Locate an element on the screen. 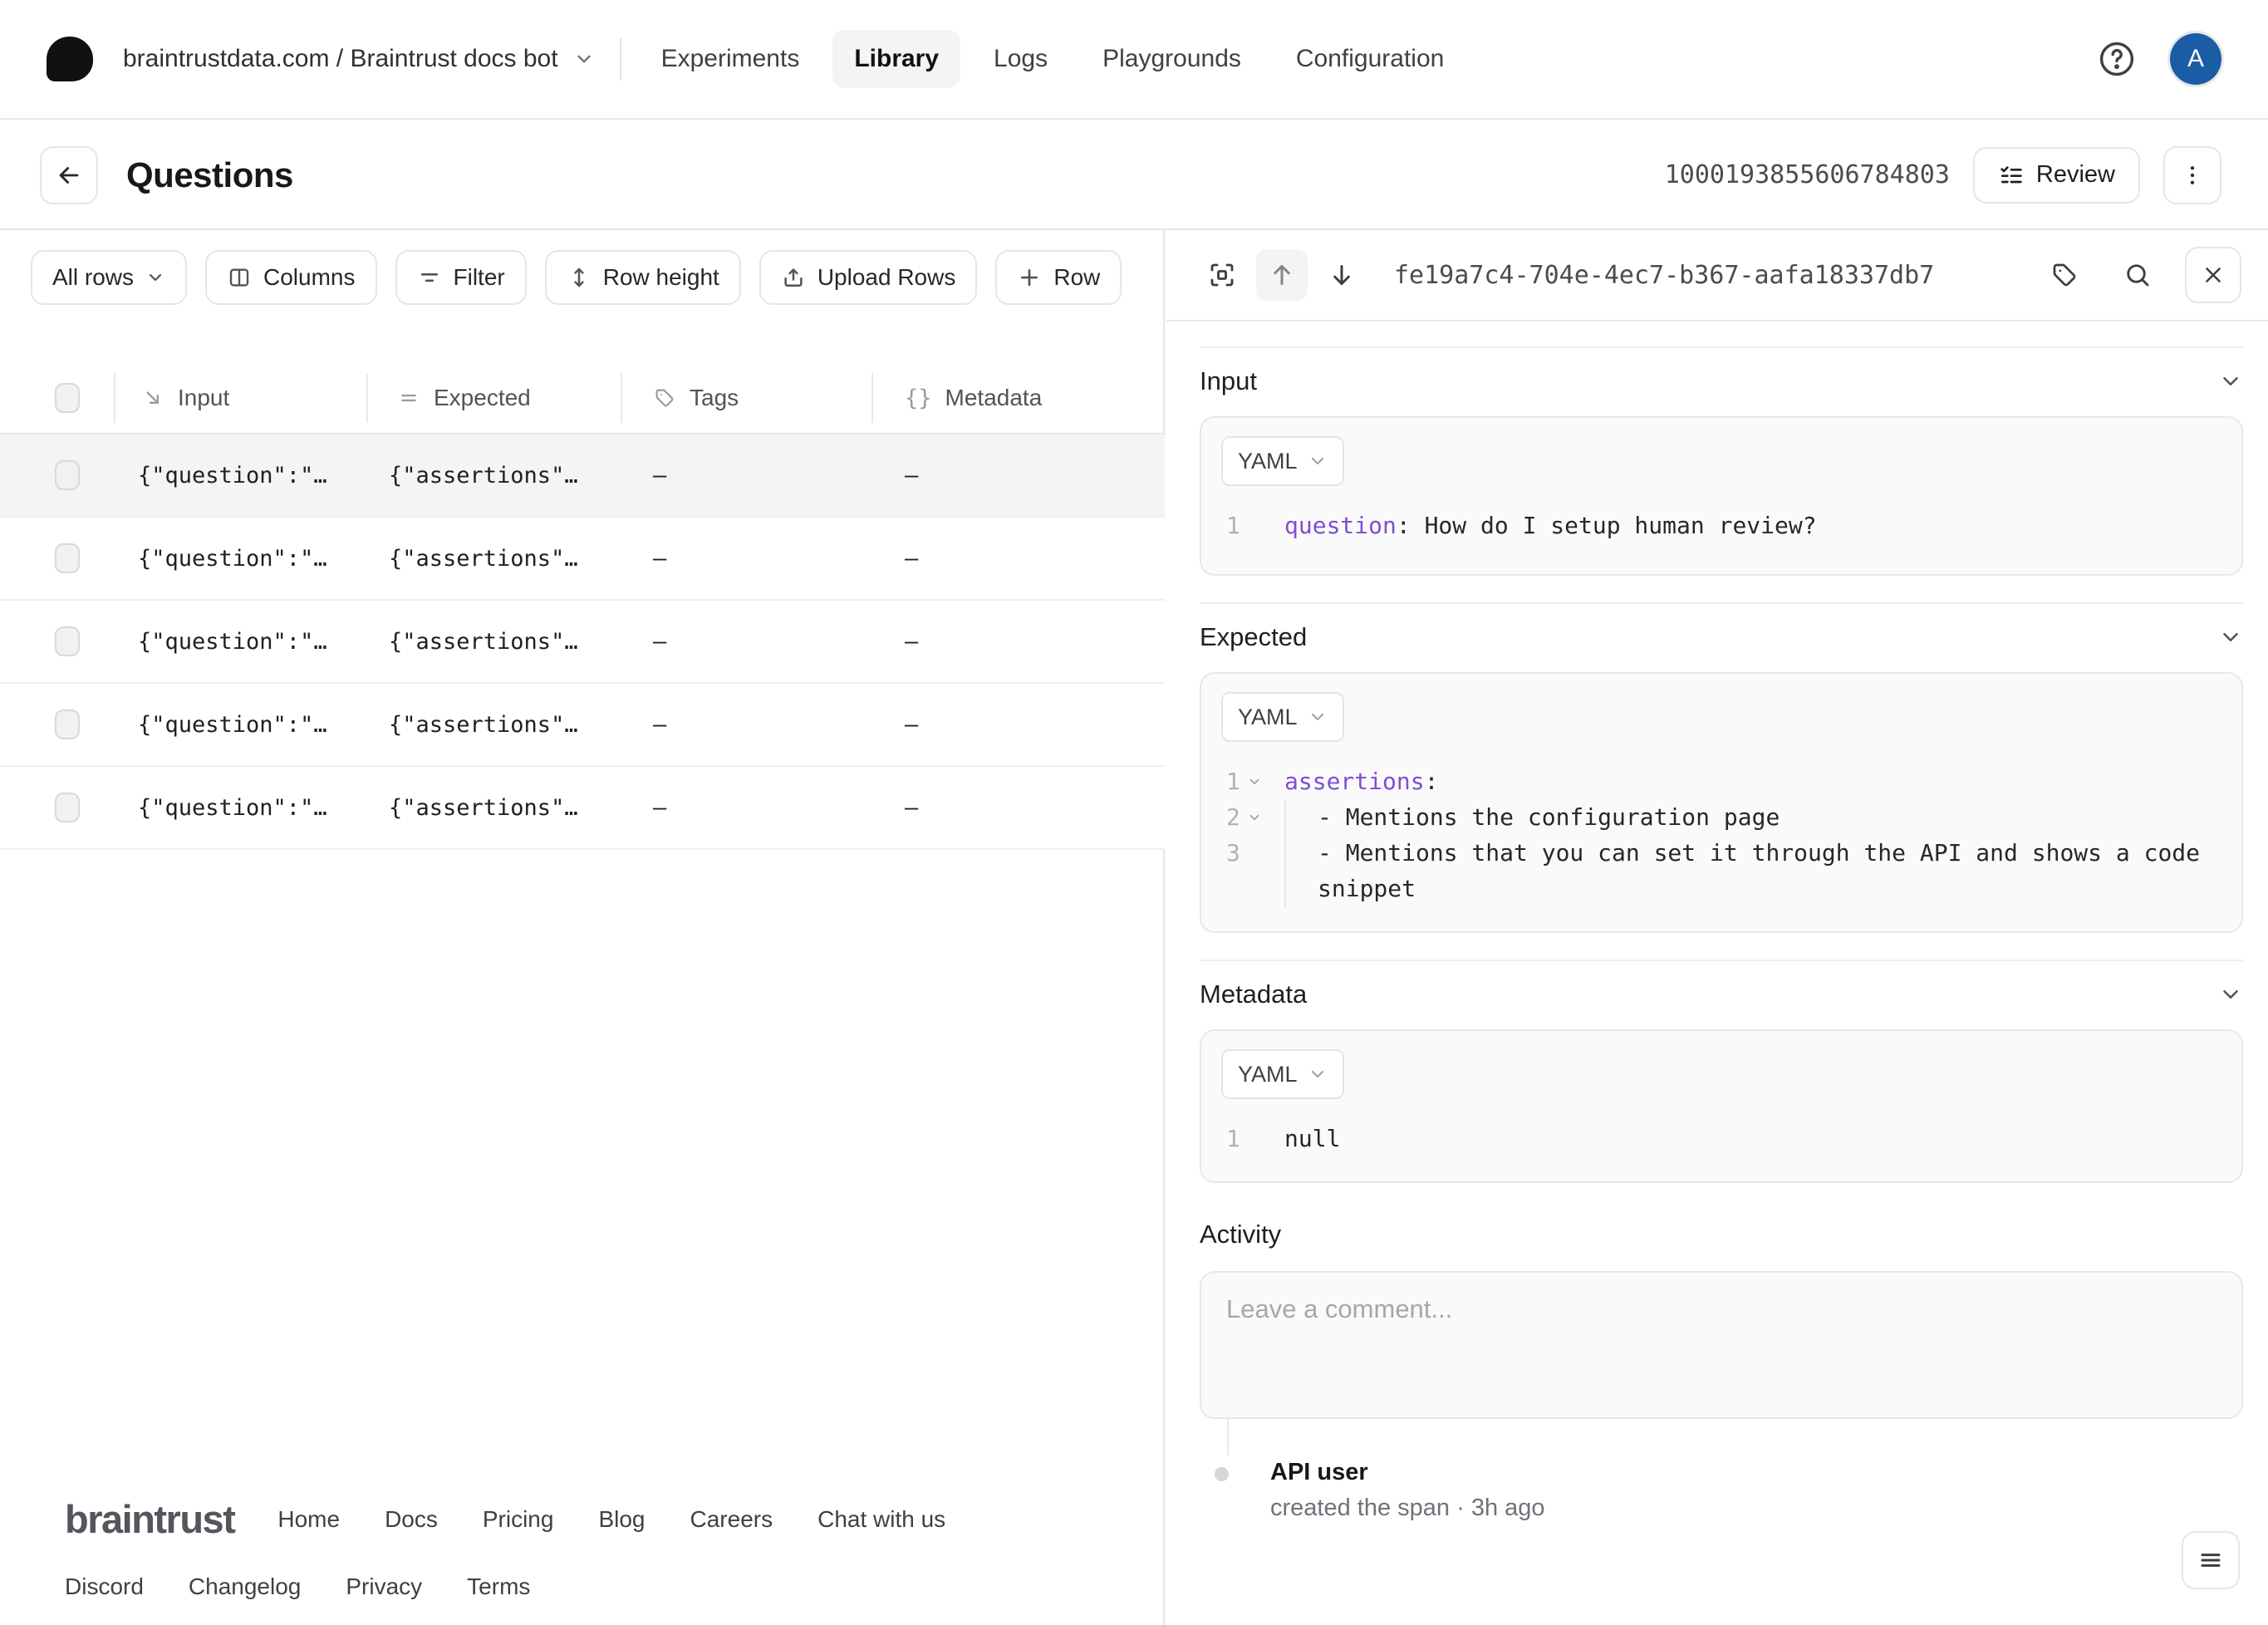 This screenshot has height=1625, width=2268. column-header-metadata: {} Metadata is located at coordinates (974, 398).